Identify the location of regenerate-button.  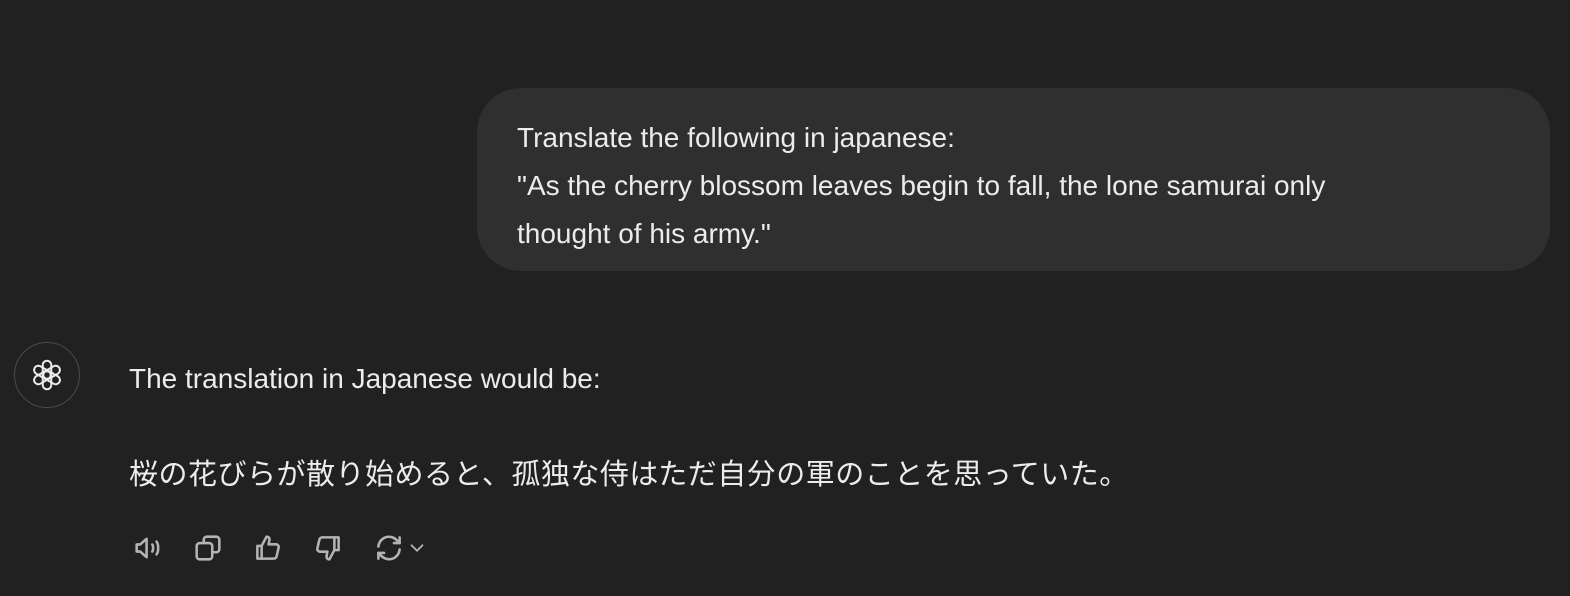
(400, 548).